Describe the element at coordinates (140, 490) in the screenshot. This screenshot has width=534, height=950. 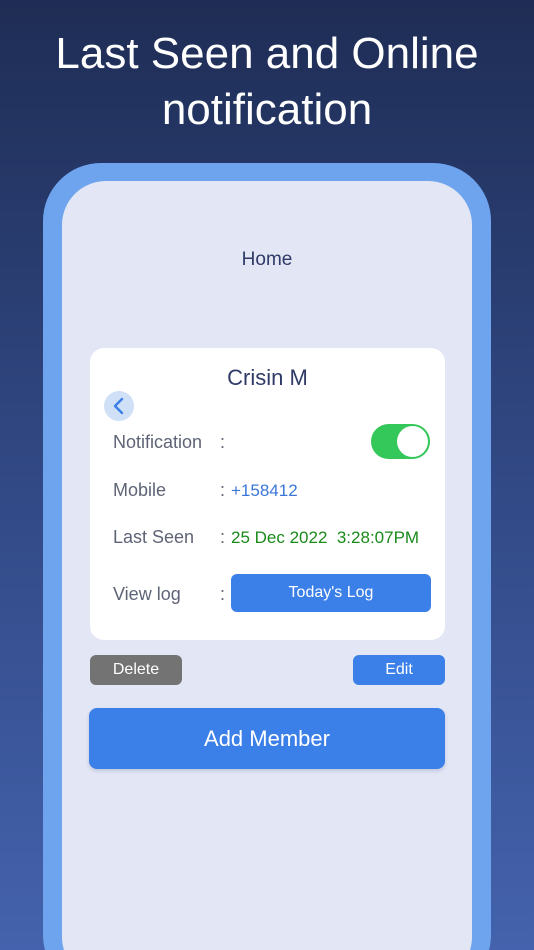
I see `mobile-label: Mobile` at that location.